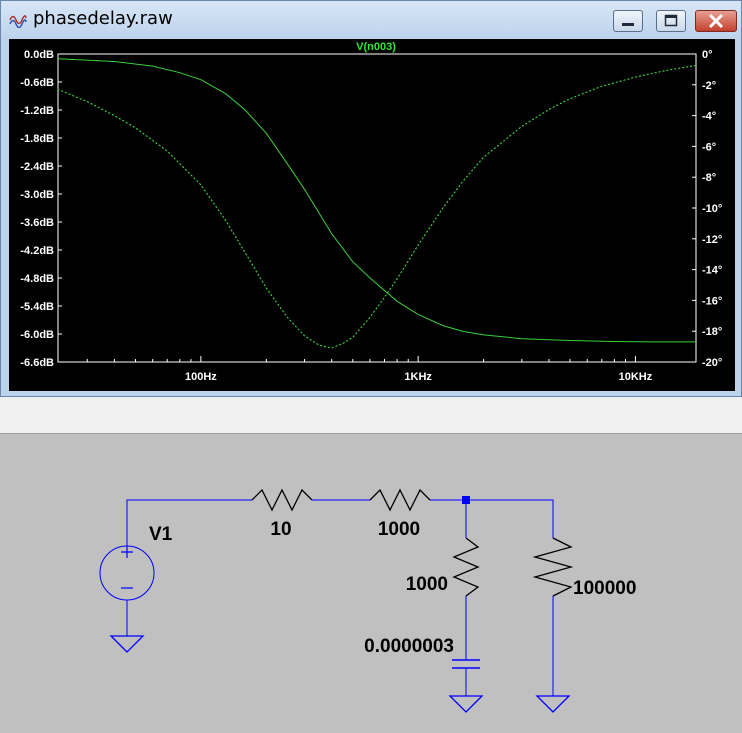 The height and width of the screenshot is (733, 742). What do you see at coordinates (707, 55) in the screenshot?
I see `y-right-tick-label: 0°` at bounding box center [707, 55].